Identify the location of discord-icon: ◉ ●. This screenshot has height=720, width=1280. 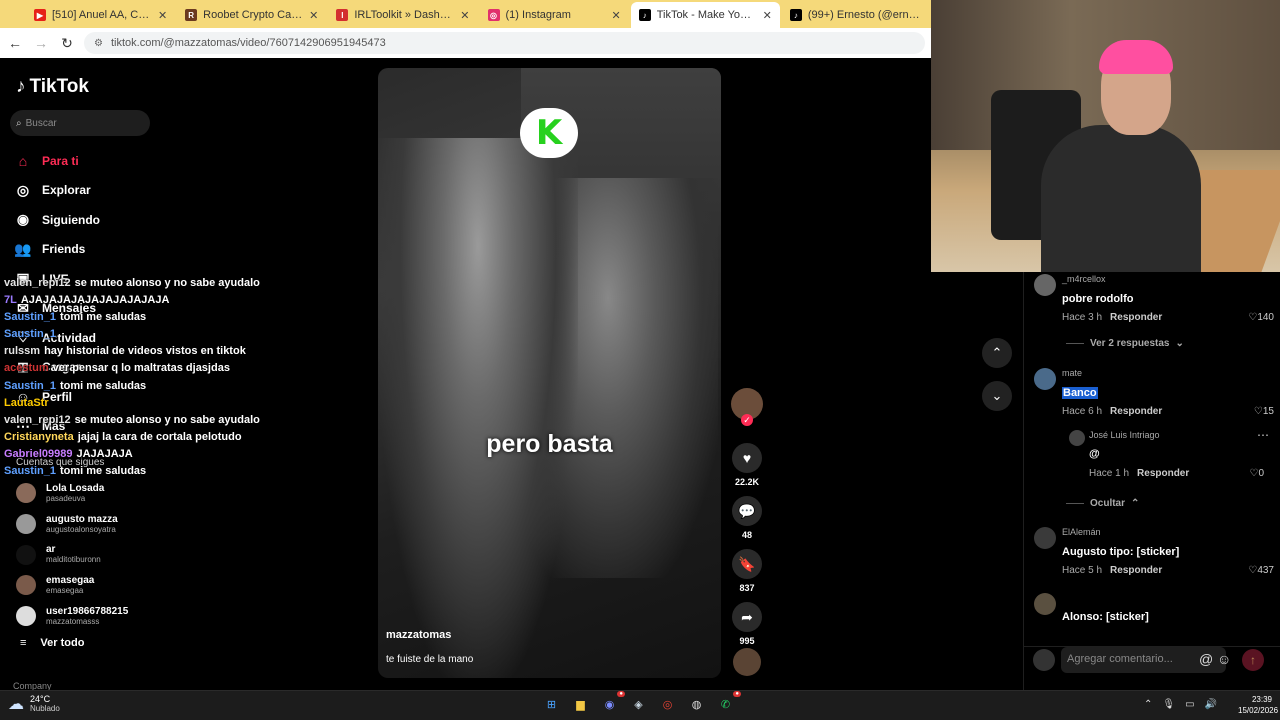
(612, 702).